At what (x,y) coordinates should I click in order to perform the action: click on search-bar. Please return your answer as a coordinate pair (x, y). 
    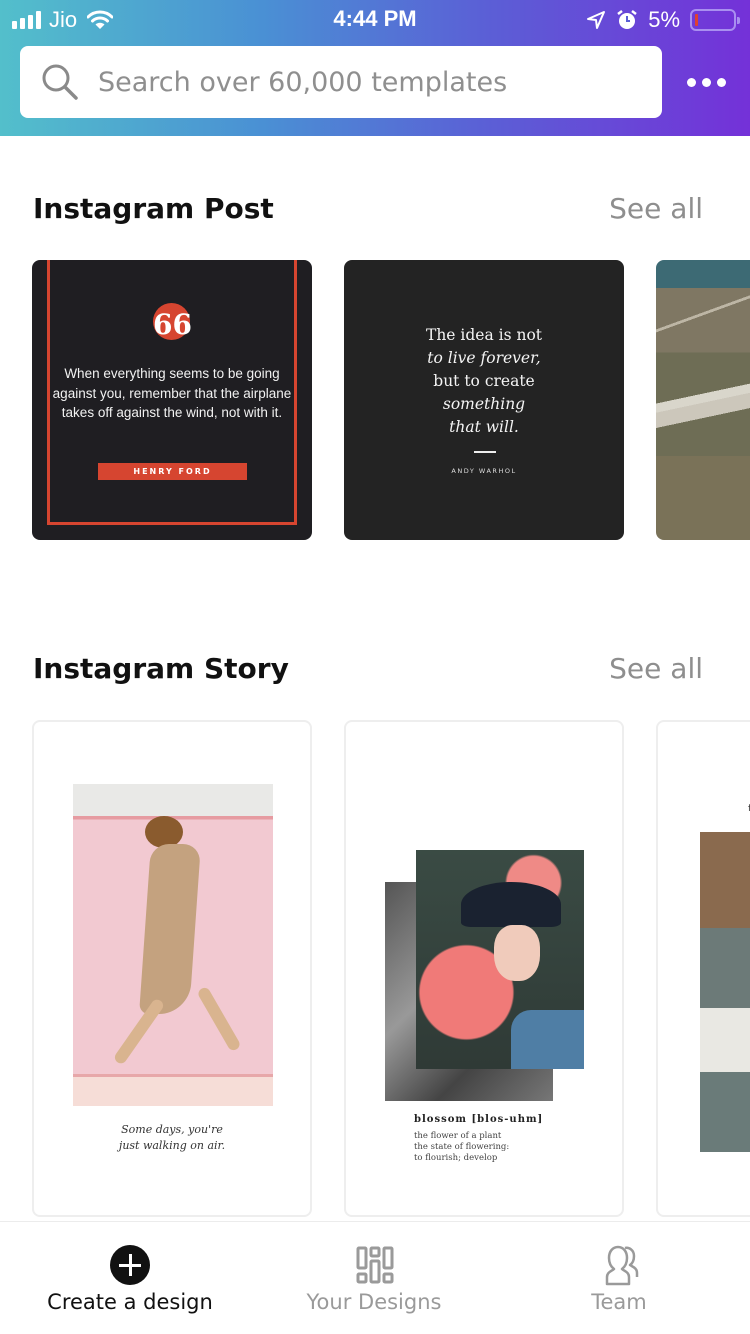
    Looking at the image, I should click on (341, 82).